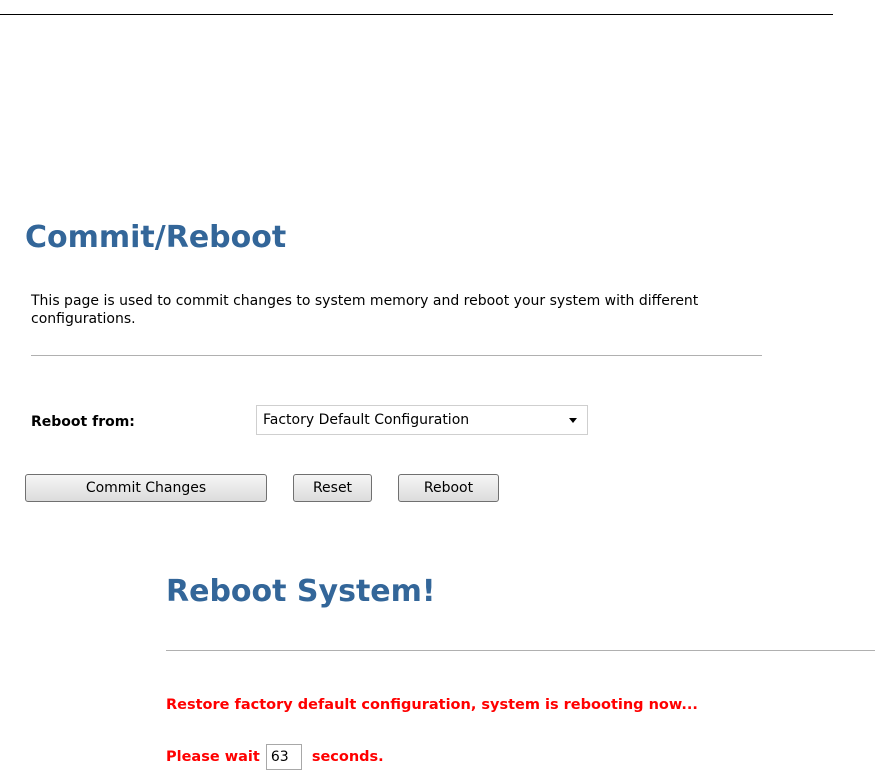 This screenshot has width=875, height=779. What do you see at coordinates (366, 420) in the screenshot?
I see `reboot-from-selected-value: Factory Default Configuration` at bounding box center [366, 420].